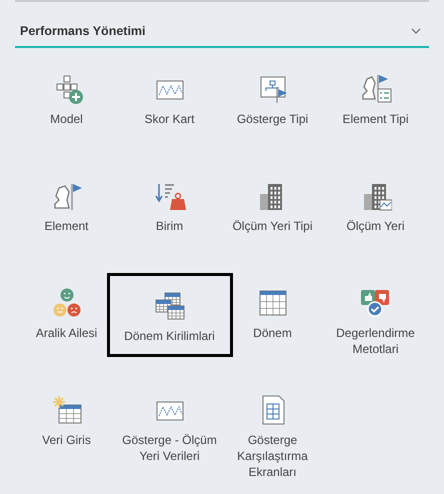  Describe the element at coordinates (272, 208) in the screenshot. I see `tile-button: Ölçüm Yeri Tipi` at that location.